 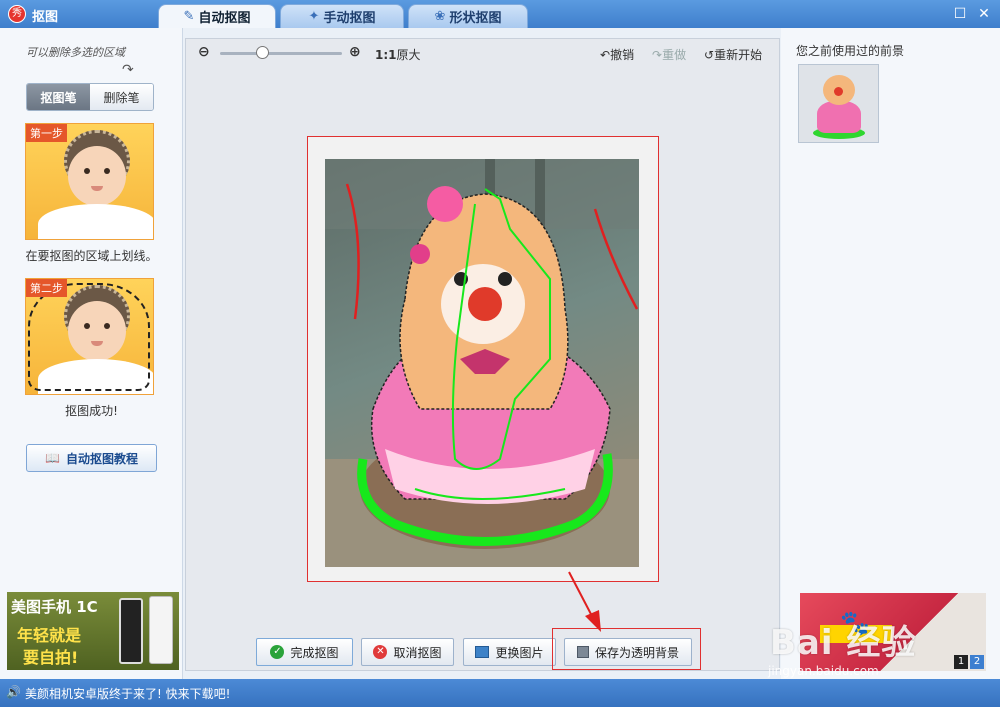 What do you see at coordinates (314, 16) in the screenshot?
I see `wand-icon: ✦` at bounding box center [314, 16].